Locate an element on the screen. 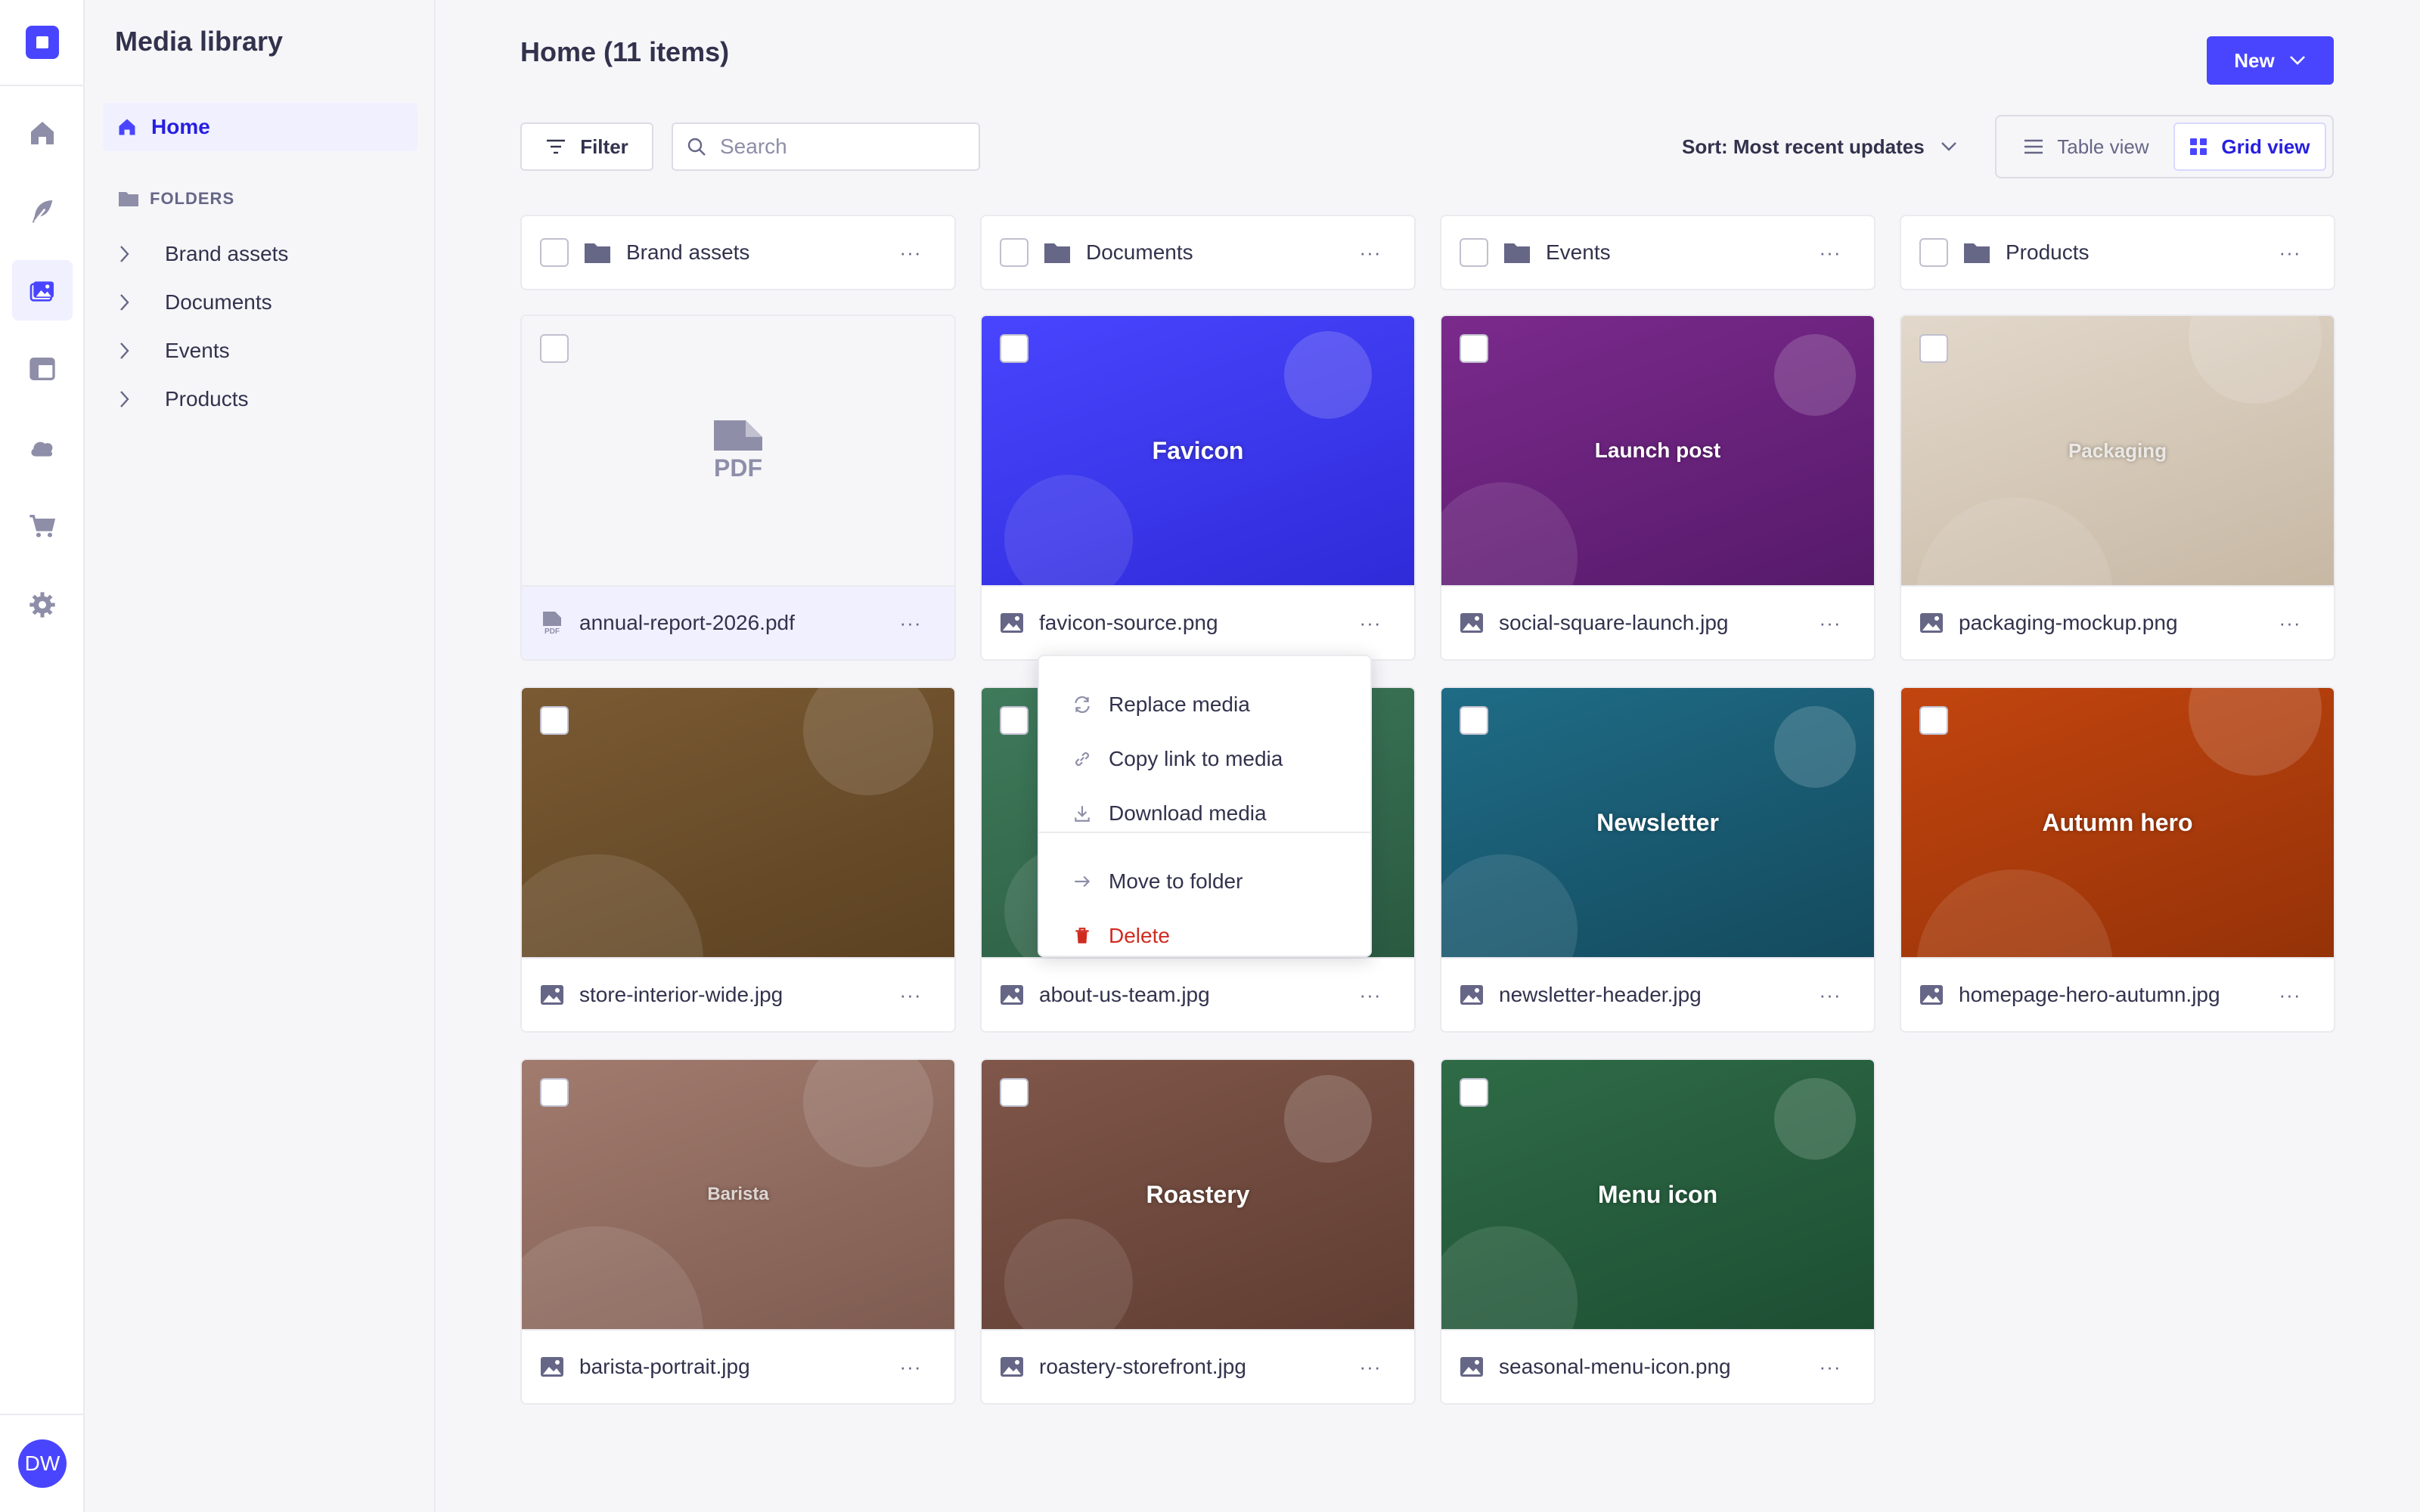 The width and height of the screenshot is (2420, 1512). pdf-preview: PDF is located at coordinates (738, 450).